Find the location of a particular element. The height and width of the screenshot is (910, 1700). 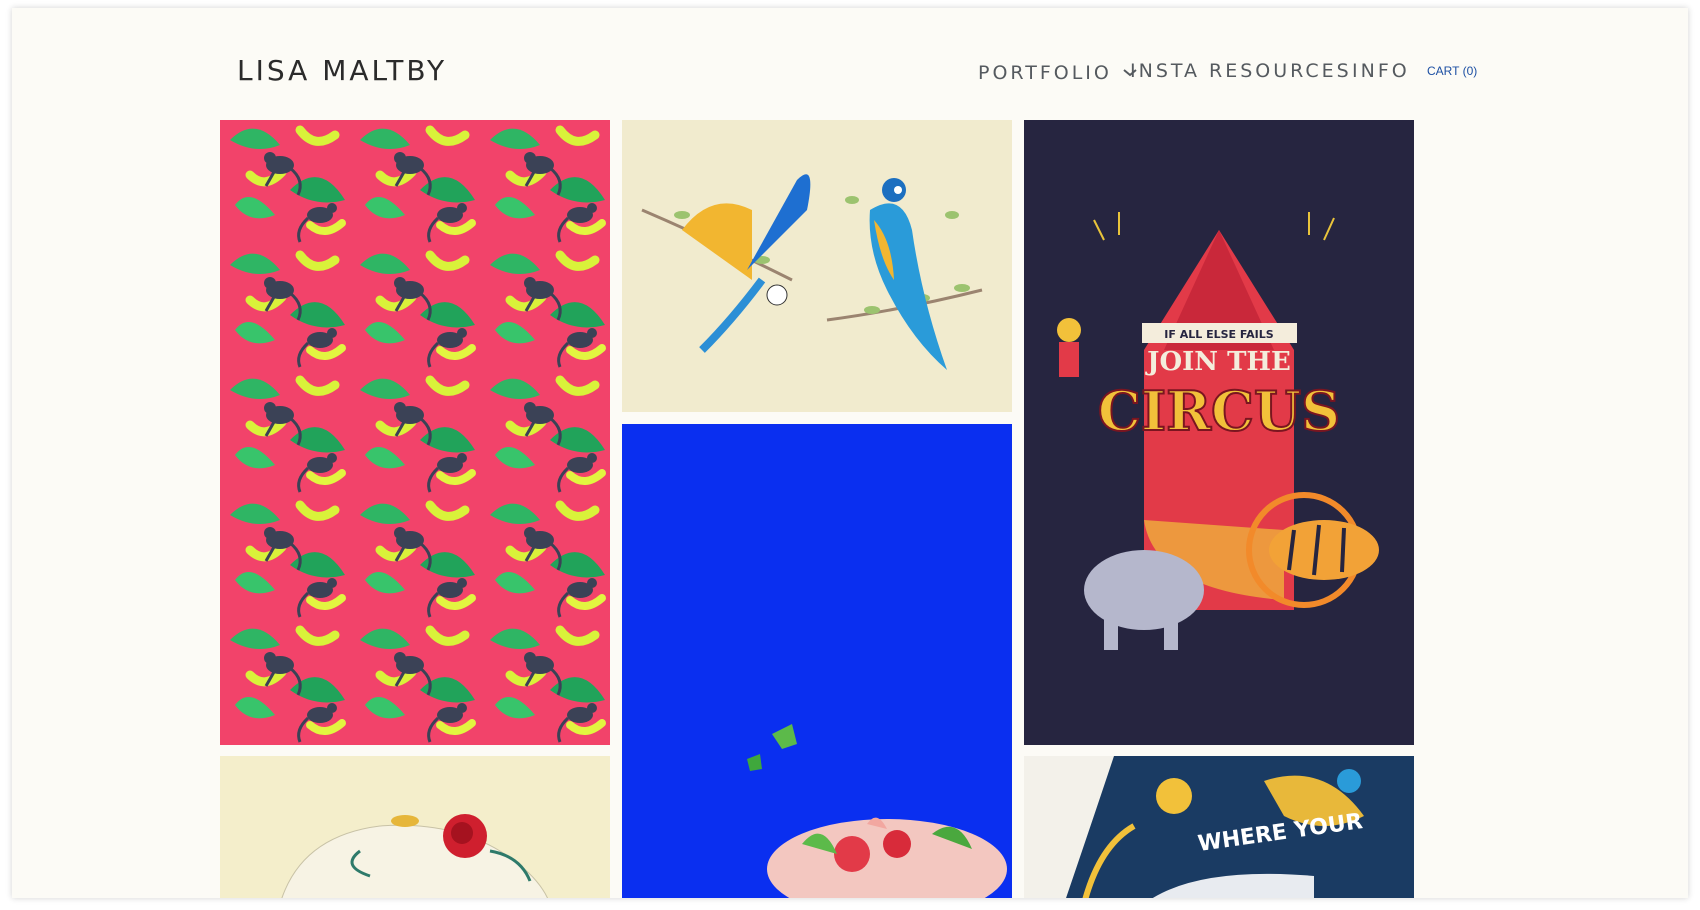

blue-food-artwork is located at coordinates (817, 661).